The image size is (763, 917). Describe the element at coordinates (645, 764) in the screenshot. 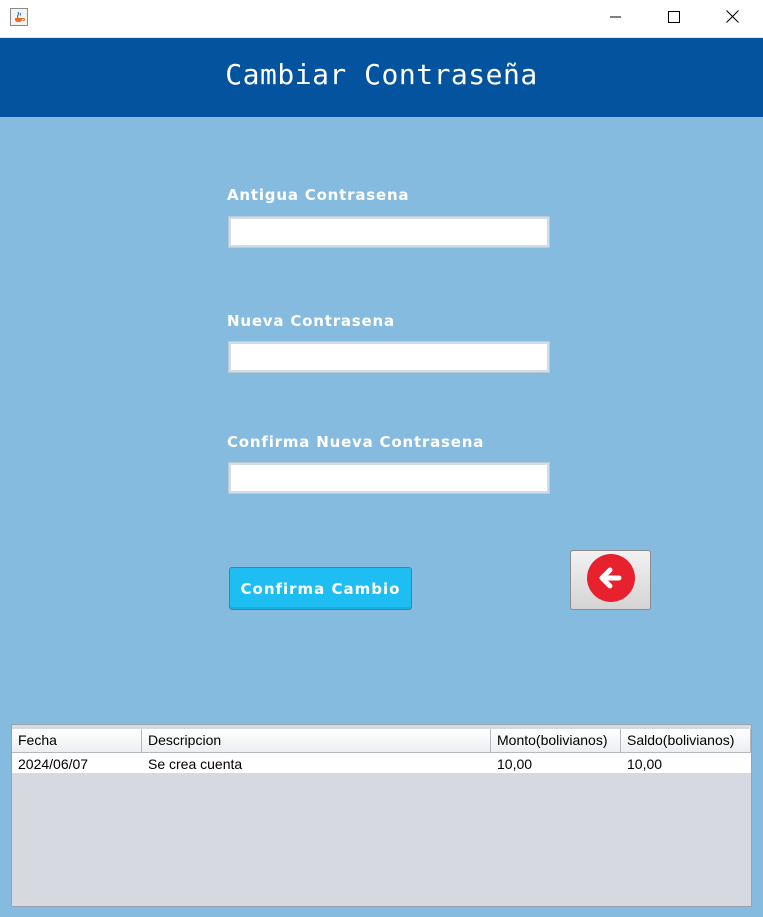

I see `cell-saldo: 10,00` at that location.